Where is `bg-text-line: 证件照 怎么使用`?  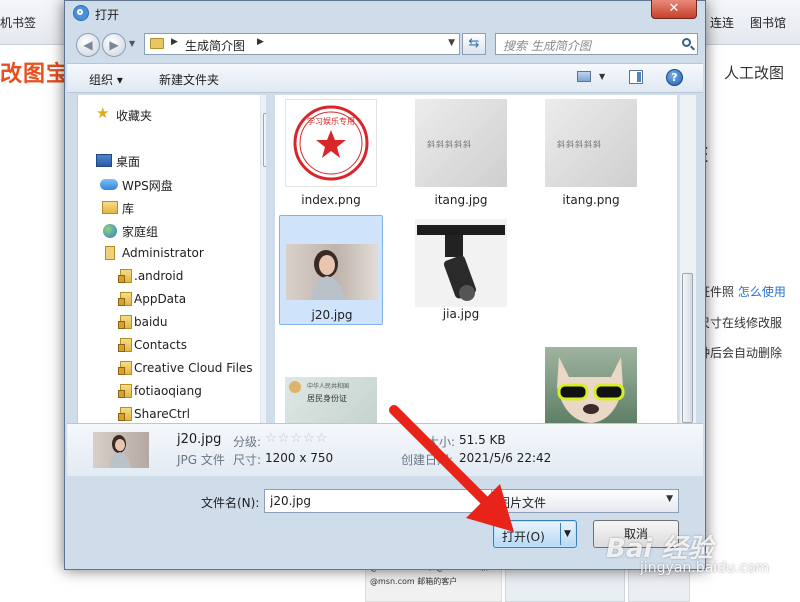
bg-text-line: 证件照 怎么使用 is located at coordinates (742, 292).